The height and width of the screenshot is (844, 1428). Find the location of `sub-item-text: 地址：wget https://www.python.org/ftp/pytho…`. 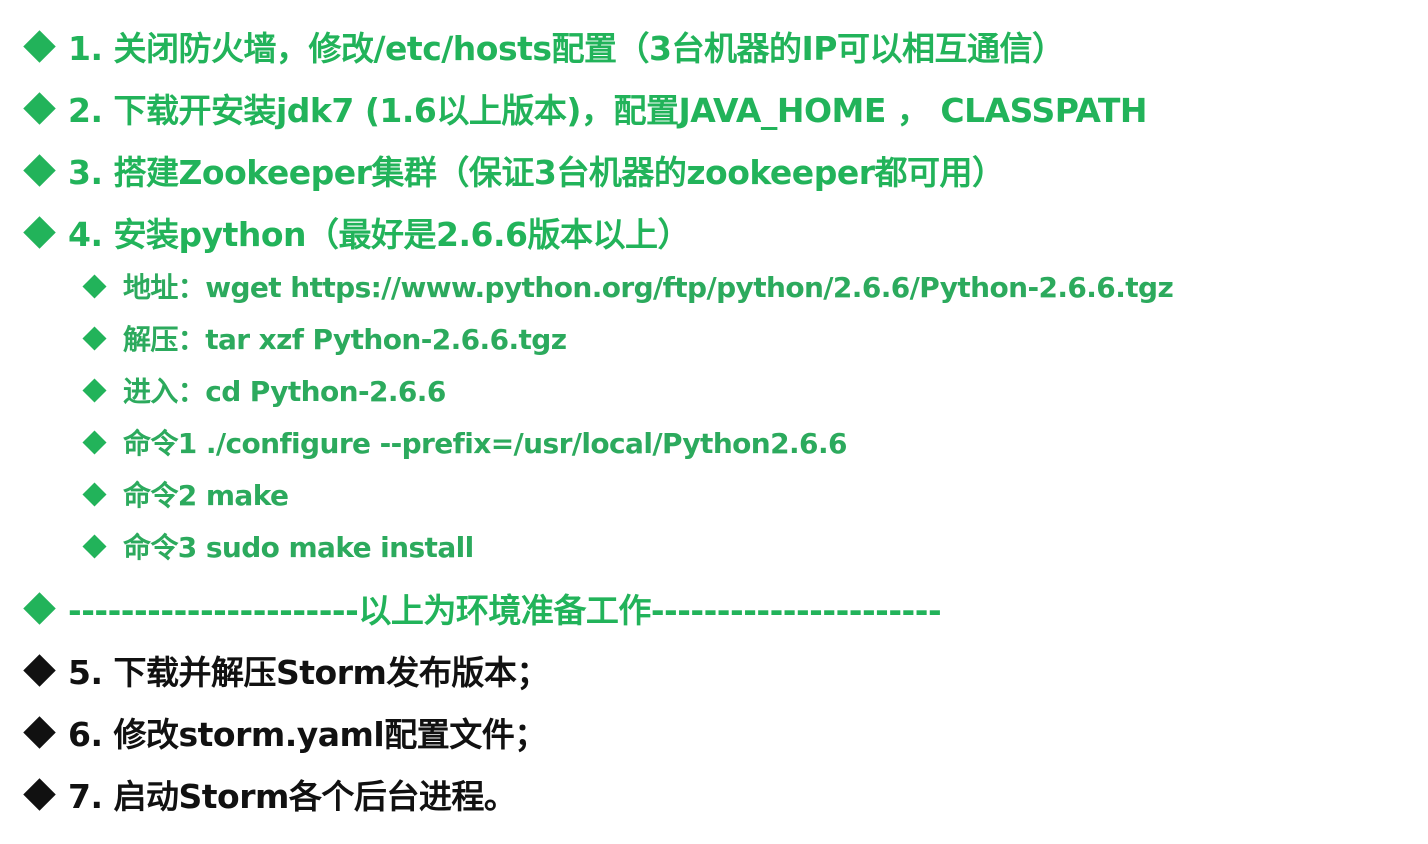

sub-item-text: 地址：wget https://www.python.org/ftp/pytho… is located at coordinates (648, 287).